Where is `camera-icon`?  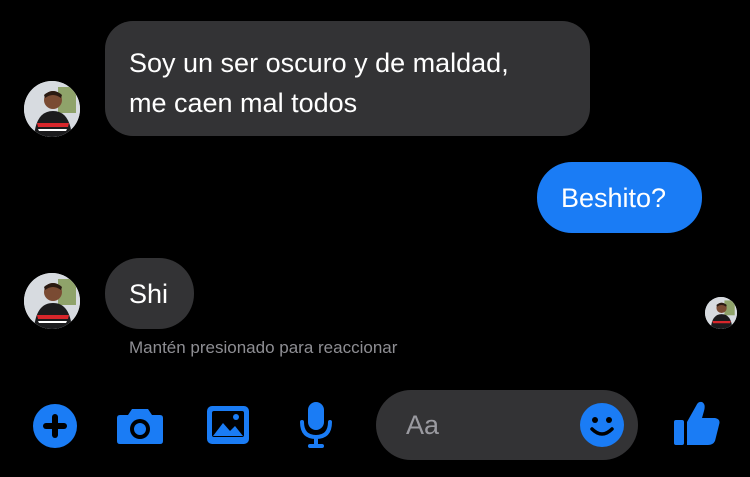 camera-icon is located at coordinates (140, 426).